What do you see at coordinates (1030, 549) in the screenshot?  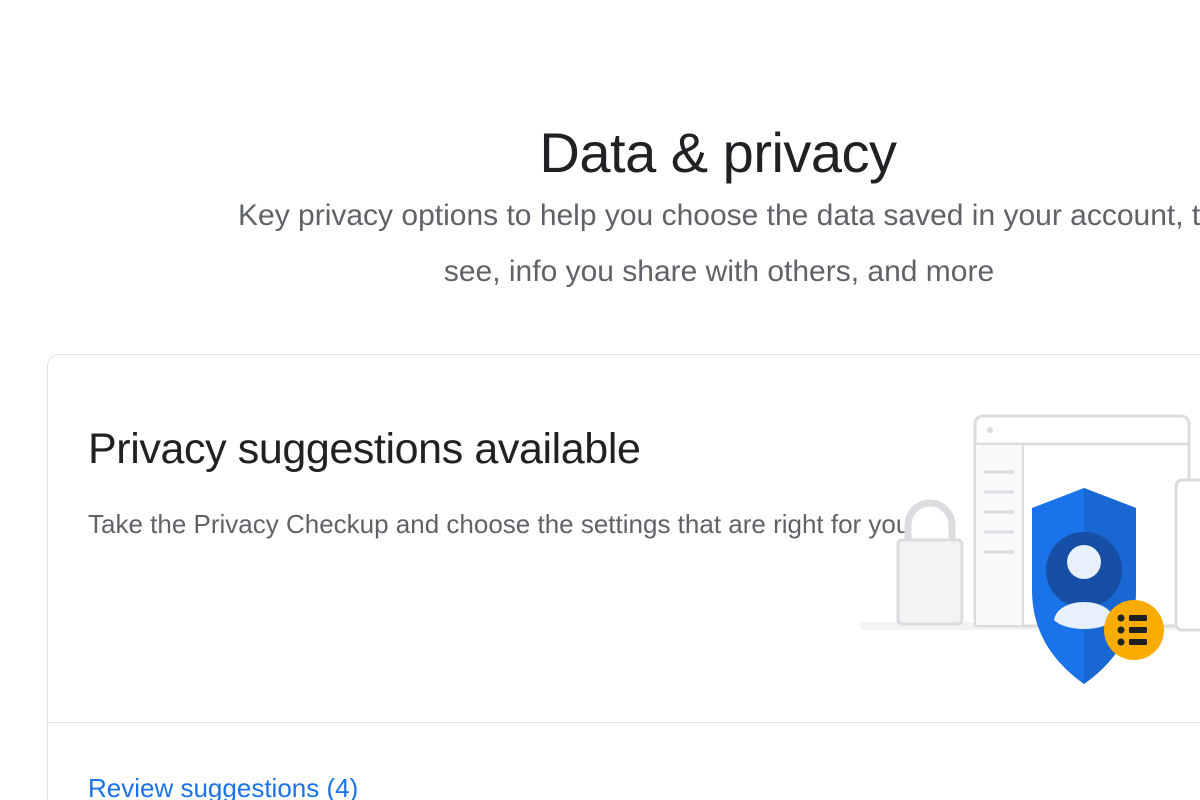 I see `privacy-checkup-illustration` at bounding box center [1030, 549].